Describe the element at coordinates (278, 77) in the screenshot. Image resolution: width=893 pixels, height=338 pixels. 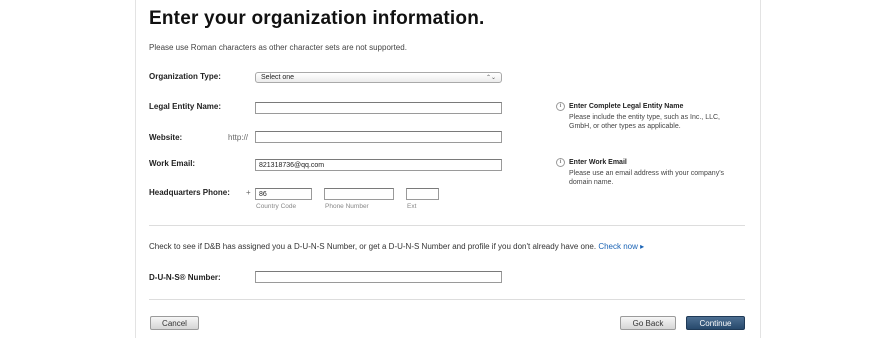
I see `org-type-selected-value: Select one` at that location.